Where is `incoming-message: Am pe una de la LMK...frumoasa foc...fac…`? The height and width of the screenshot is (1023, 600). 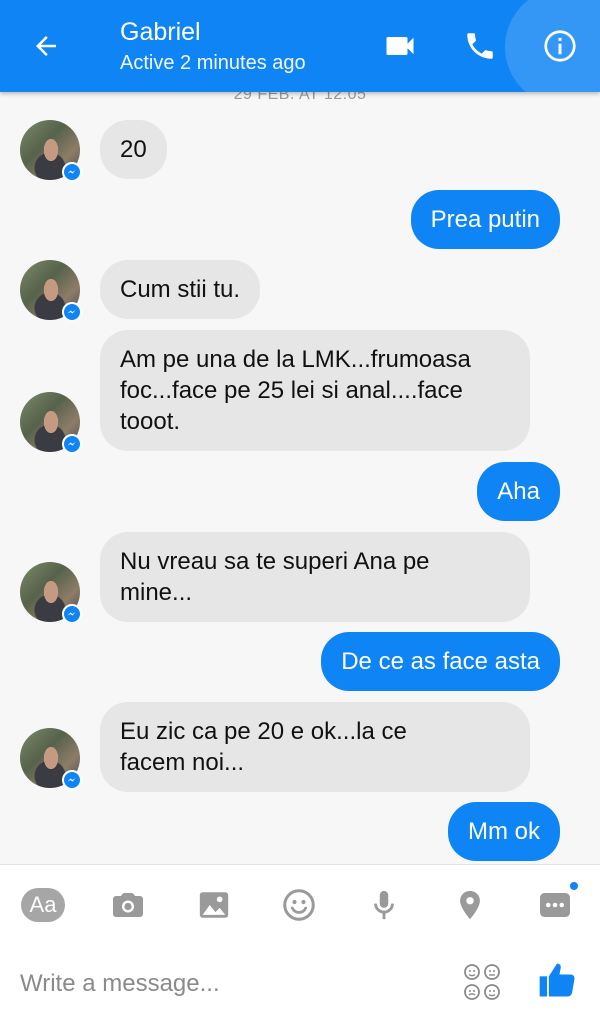
incoming-message: Am pe una de la LMK...frumoasa foc...fac… is located at coordinates (315, 390).